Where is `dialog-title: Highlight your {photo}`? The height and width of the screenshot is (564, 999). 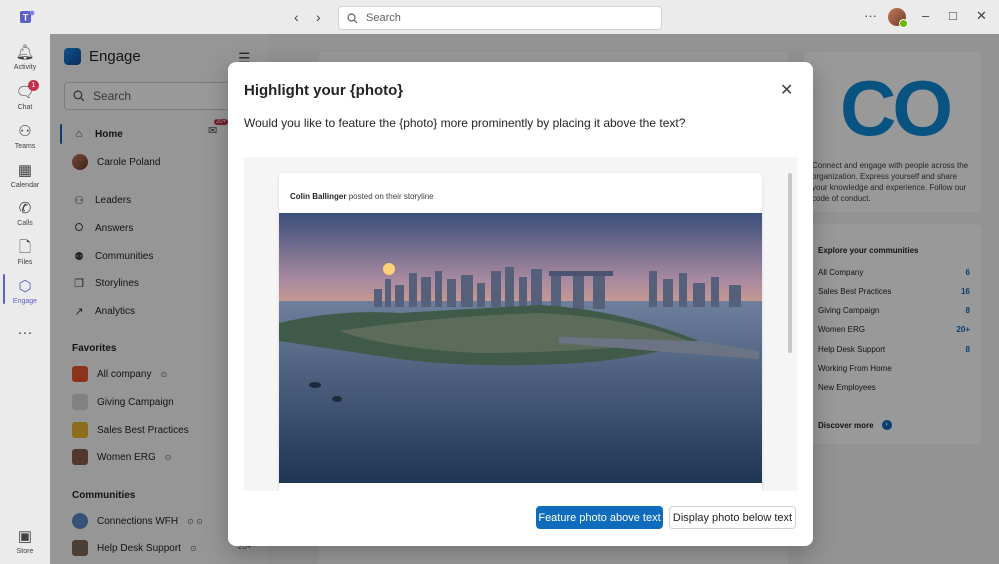 dialog-title: Highlight your {photo} is located at coordinates (324, 90).